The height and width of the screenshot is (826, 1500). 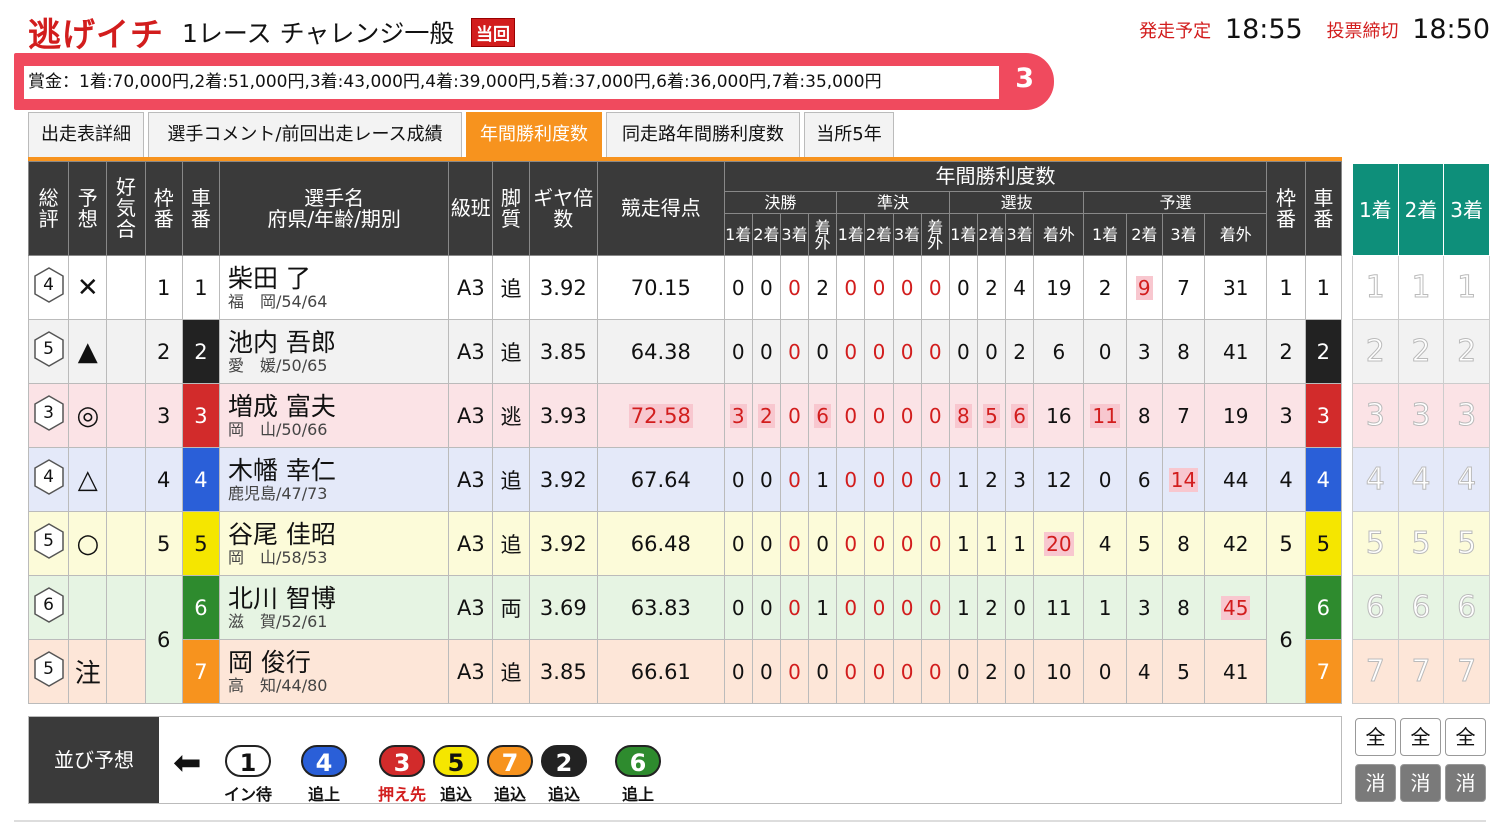 What do you see at coordinates (1020, 607) in the screenshot?
I see `stat-s-2: 0` at bounding box center [1020, 607].